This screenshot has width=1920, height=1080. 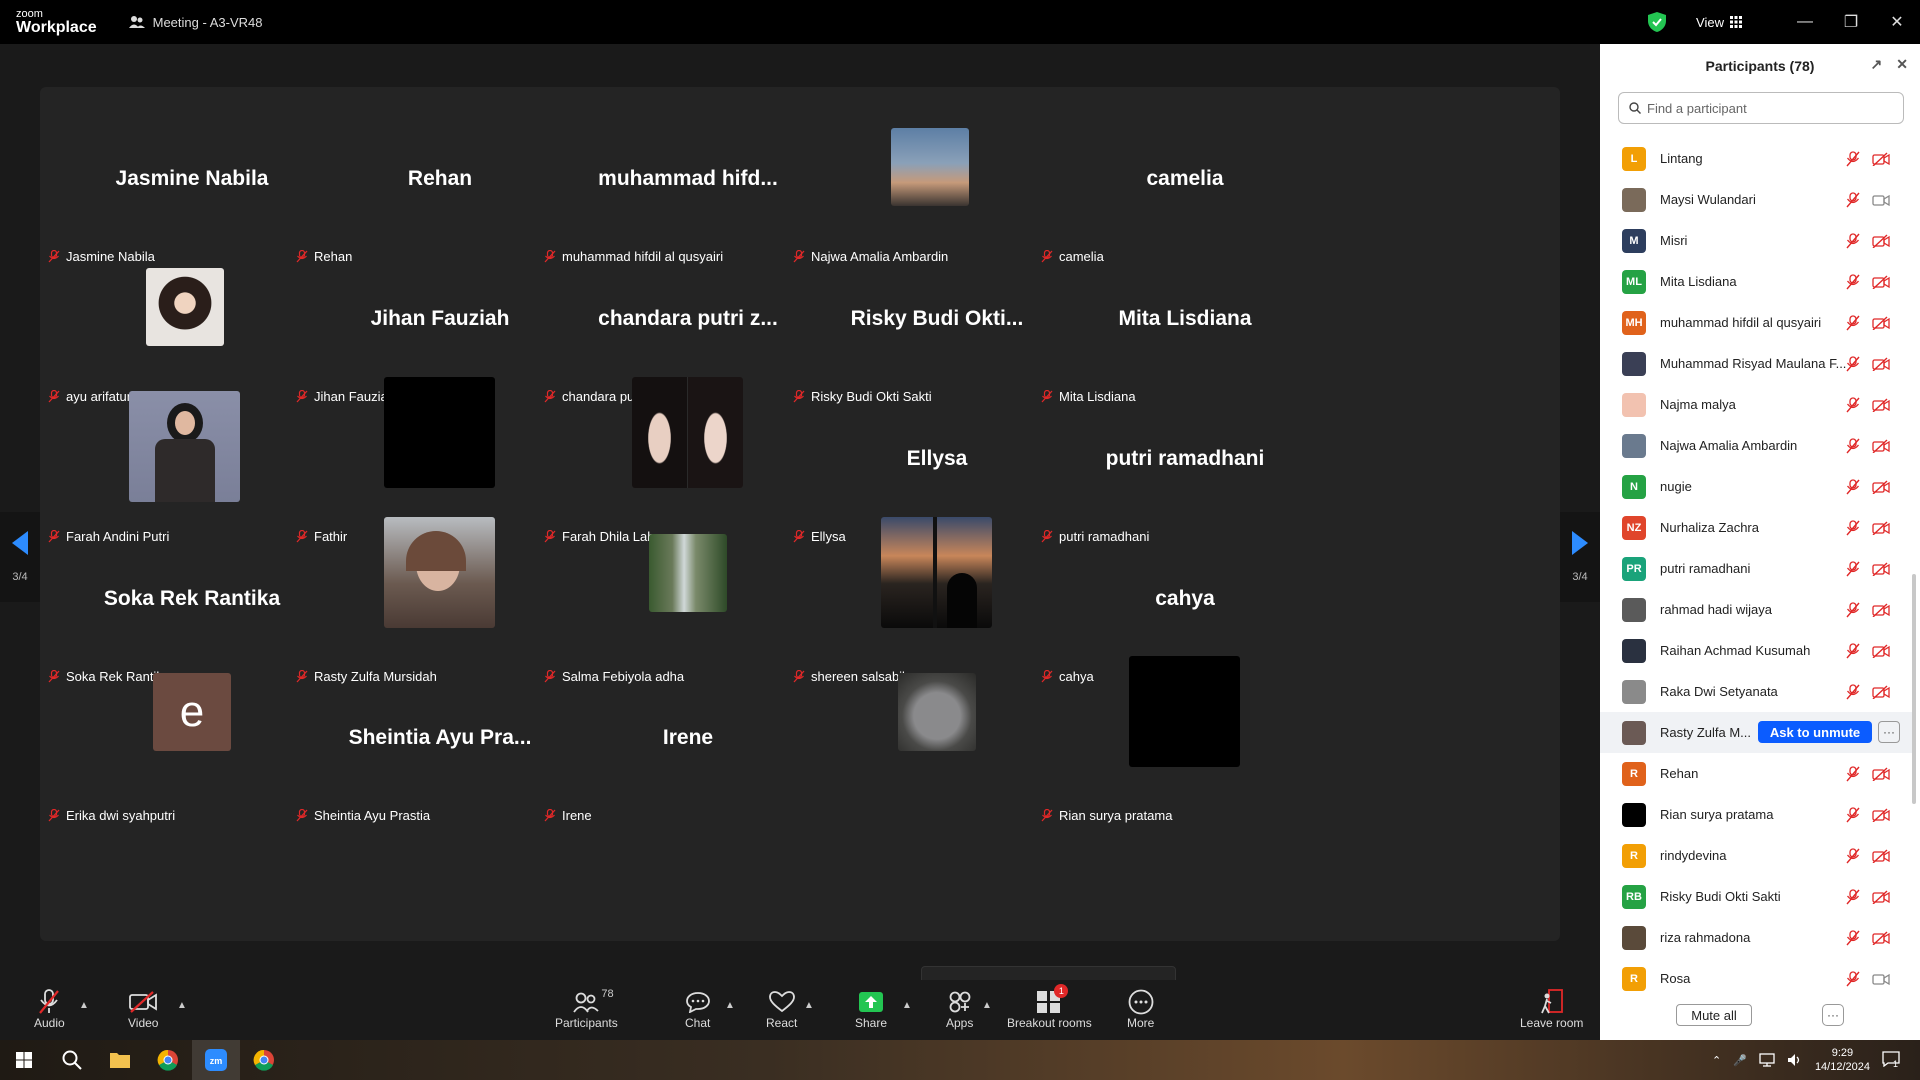 What do you see at coordinates (1185, 741) in the screenshot?
I see `video-tile: Rian surya pratama` at bounding box center [1185, 741].